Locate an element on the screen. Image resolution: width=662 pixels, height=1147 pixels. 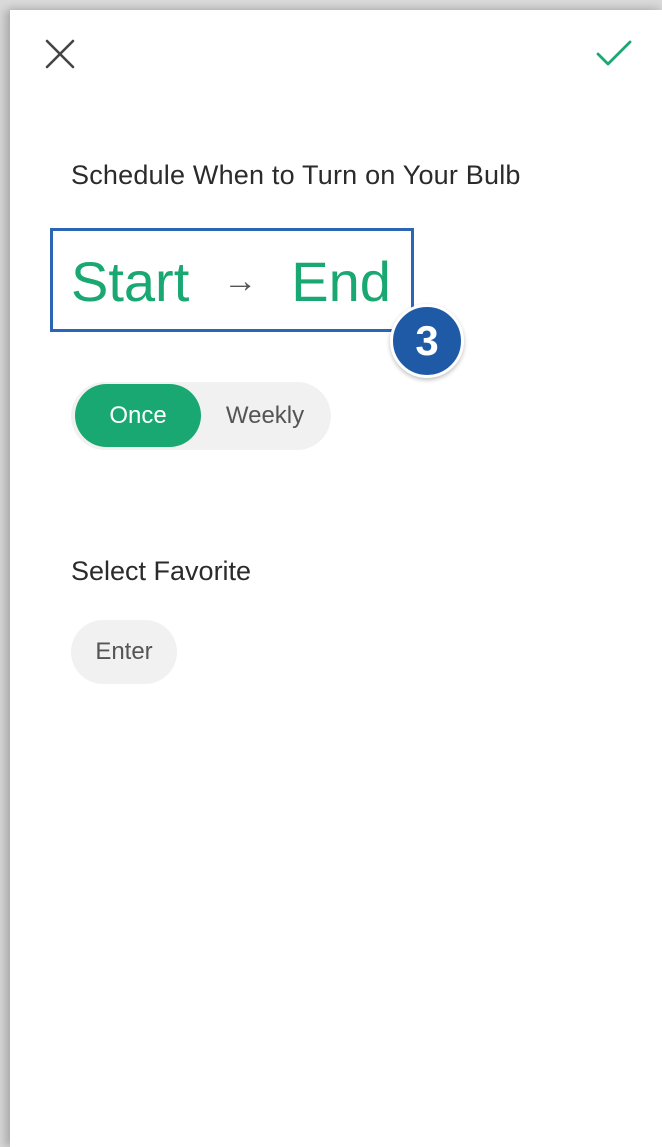
step-badge: 3 is located at coordinates (427, 341).